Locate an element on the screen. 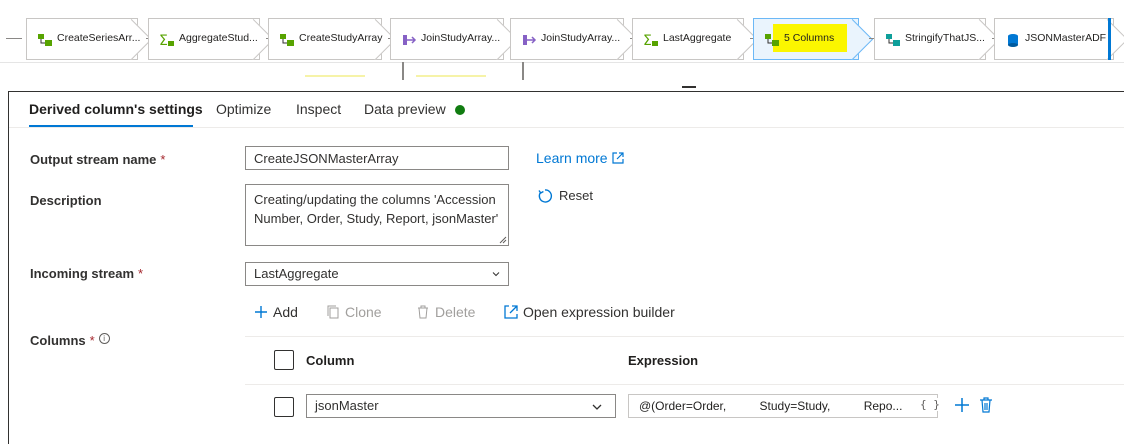 The height and width of the screenshot is (444, 1124). incoming-stream-value: LastAggregate is located at coordinates (296, 273).